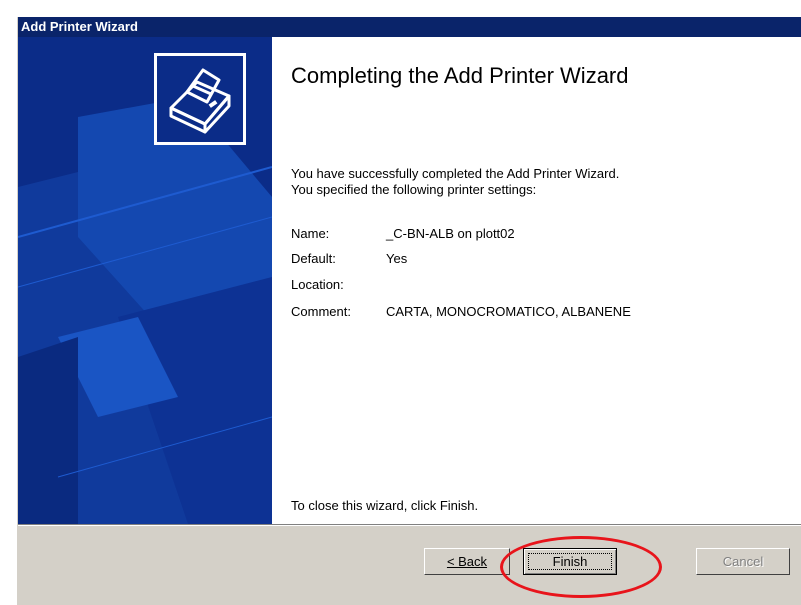 The height and width of the screenshot is (605, 801). Describe the element at coordinates (409, 565) in the screenshot. I see `button-bar: < Back Finish Cancel` at that location.